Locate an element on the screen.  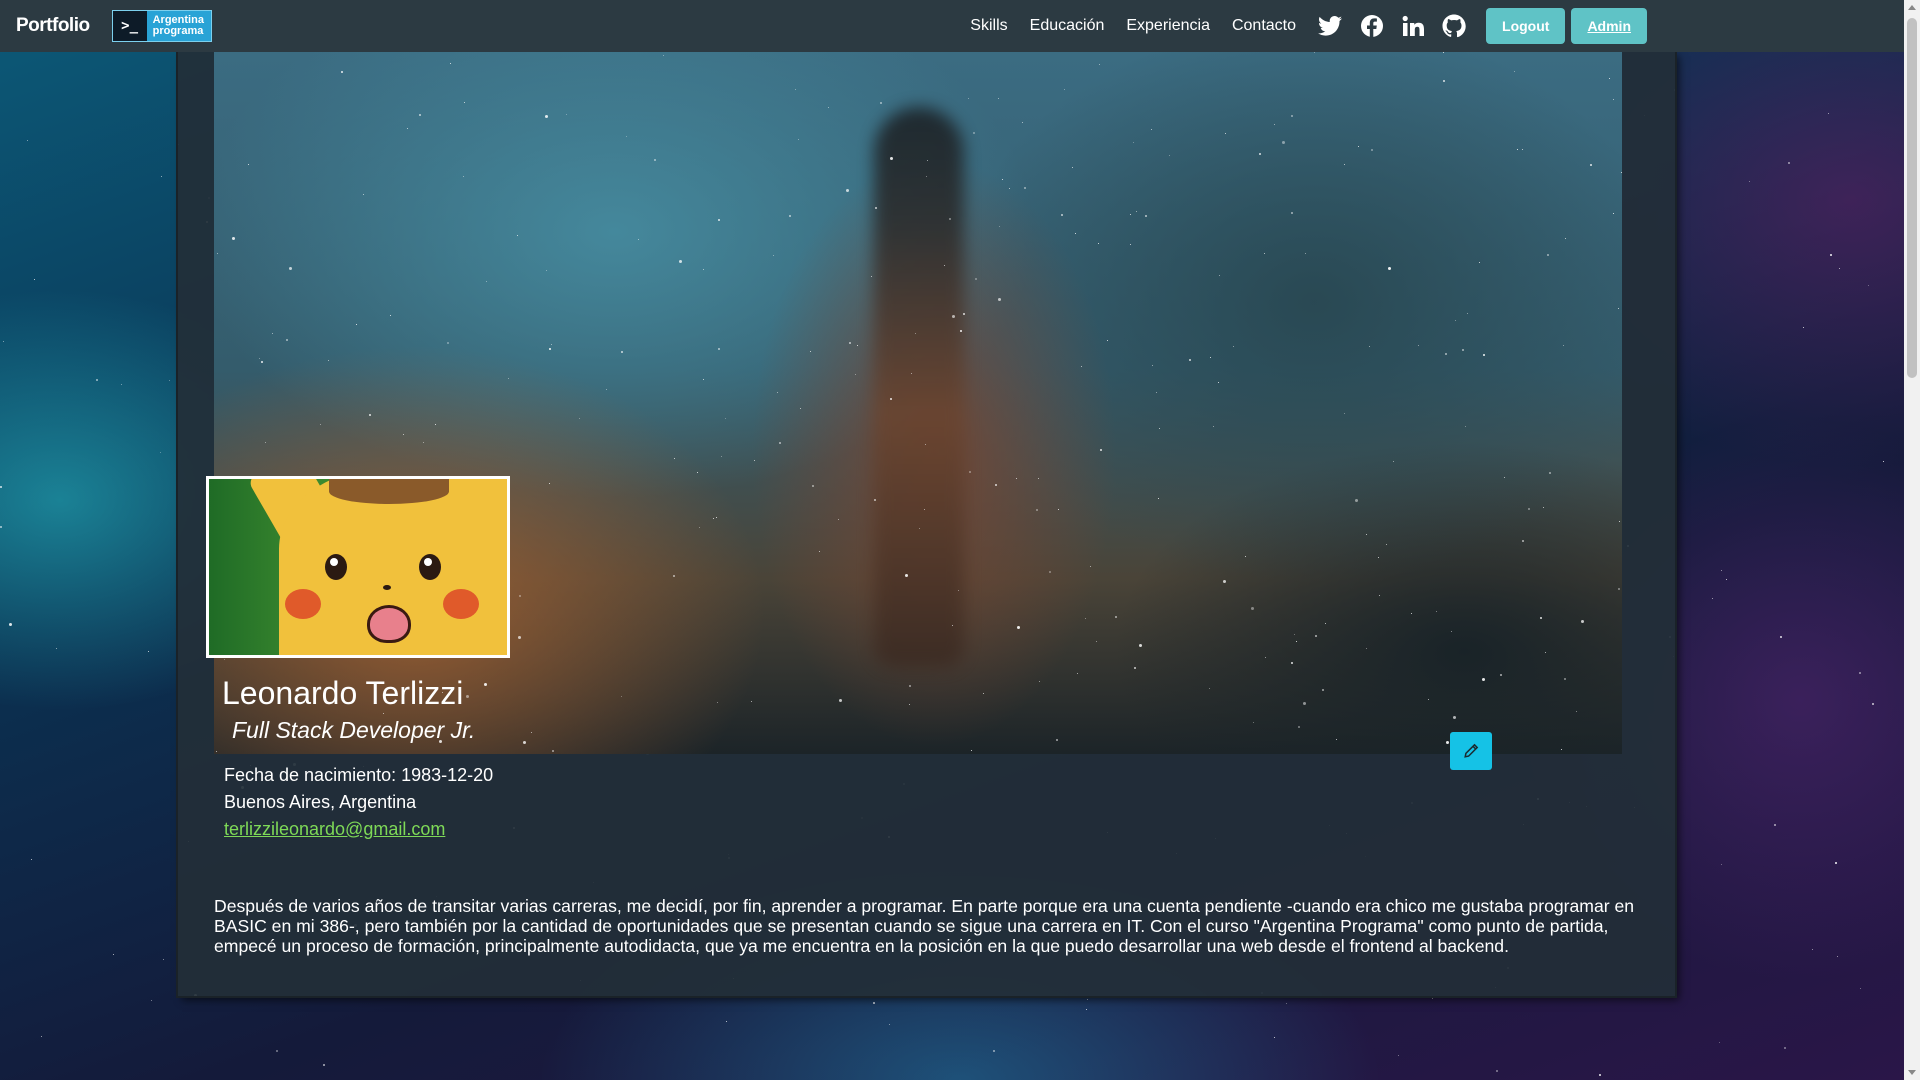
profile-name: Leonardo Terlizzi is located at coordinates (343, 693).